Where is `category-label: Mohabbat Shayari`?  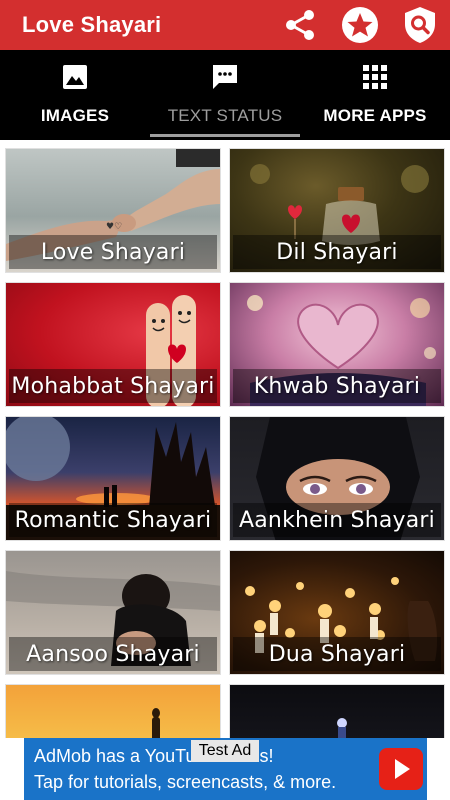 category-label: Mohabbat Shayari is located at coordinates (113, 386).